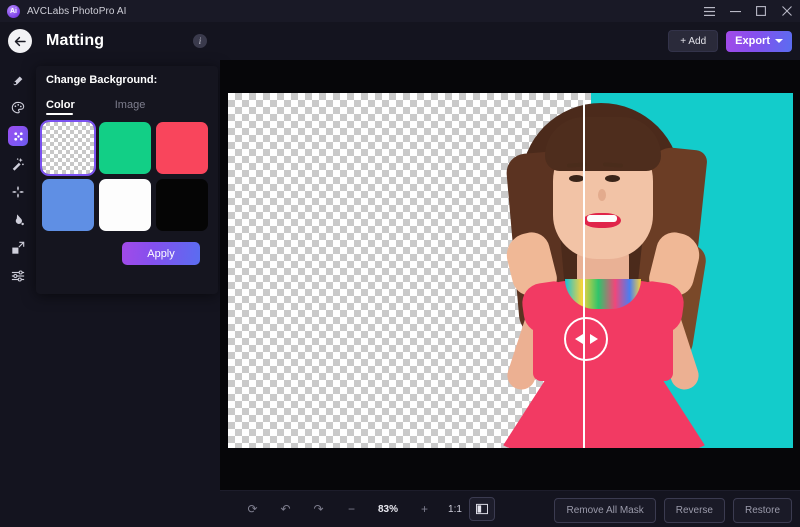 This screenshot has height=527, width=800. I want to click on zoom-in-button: +, so click(424, 509).